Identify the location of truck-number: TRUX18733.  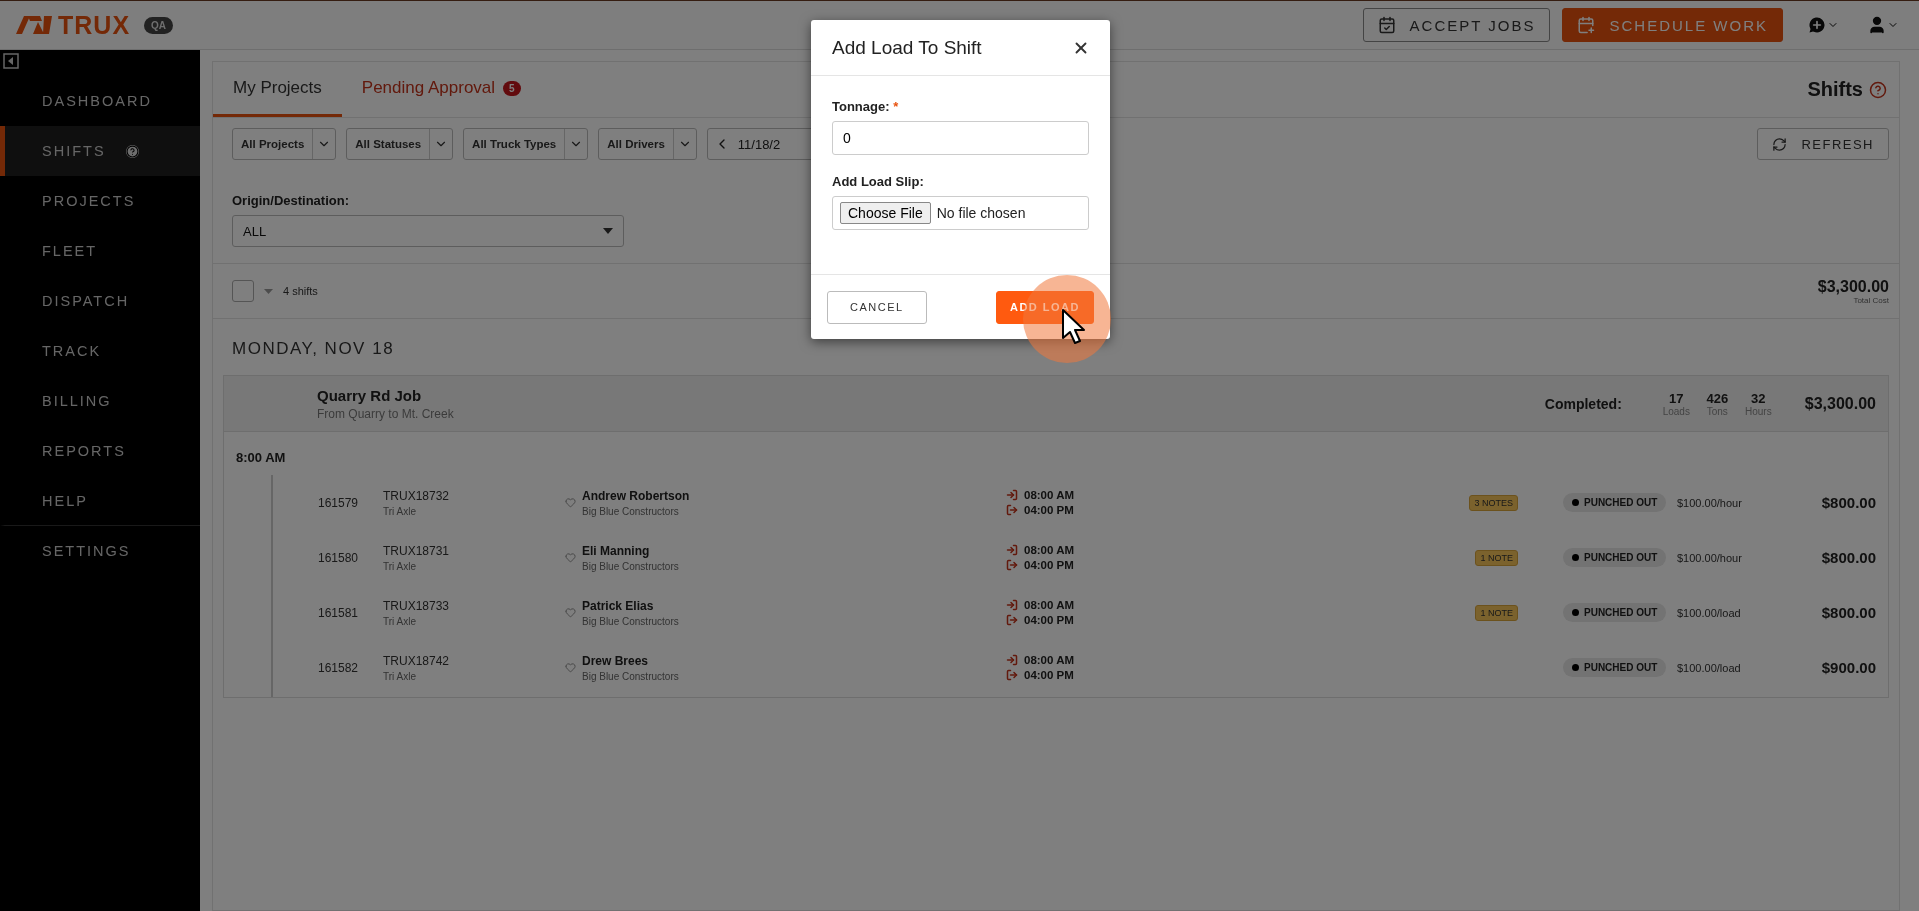
(417, 605).